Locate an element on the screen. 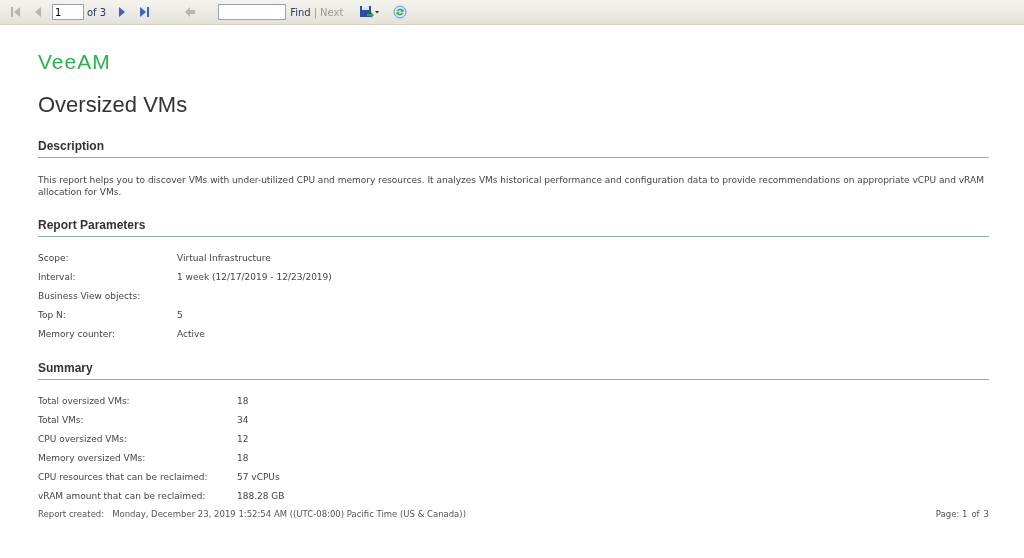 This screenshot has width=1024, height=558. field-label: Top N: is located at coordinates (52, 315).